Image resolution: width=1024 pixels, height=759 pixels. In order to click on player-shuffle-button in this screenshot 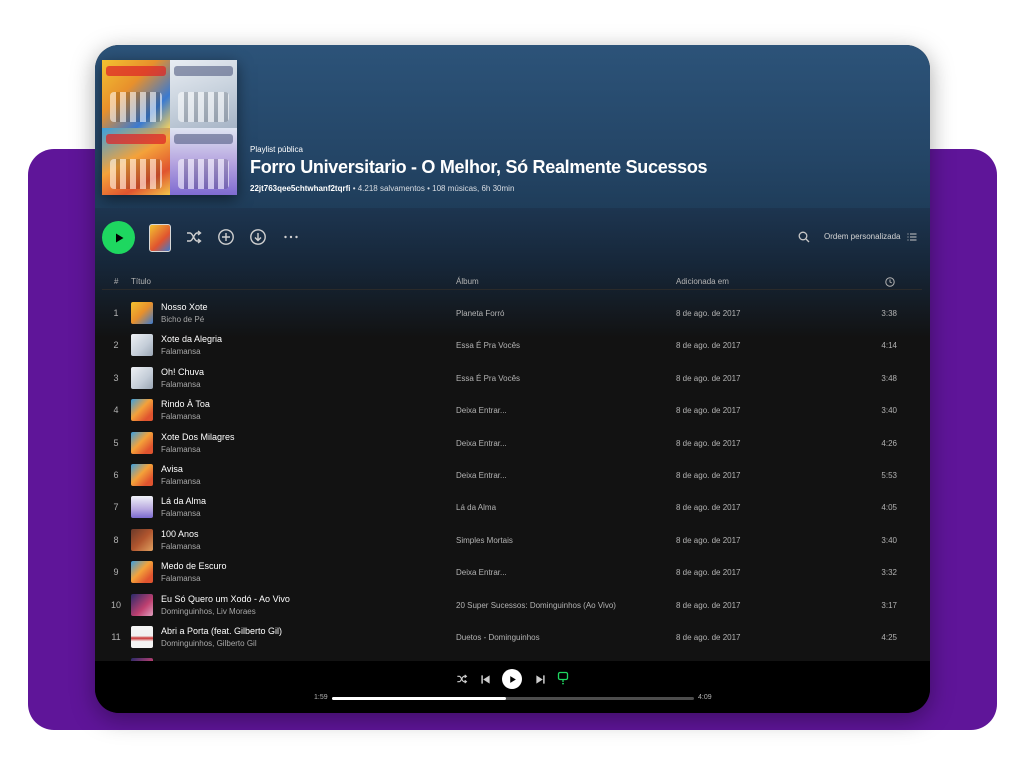, I will do `click(462, 679)`.